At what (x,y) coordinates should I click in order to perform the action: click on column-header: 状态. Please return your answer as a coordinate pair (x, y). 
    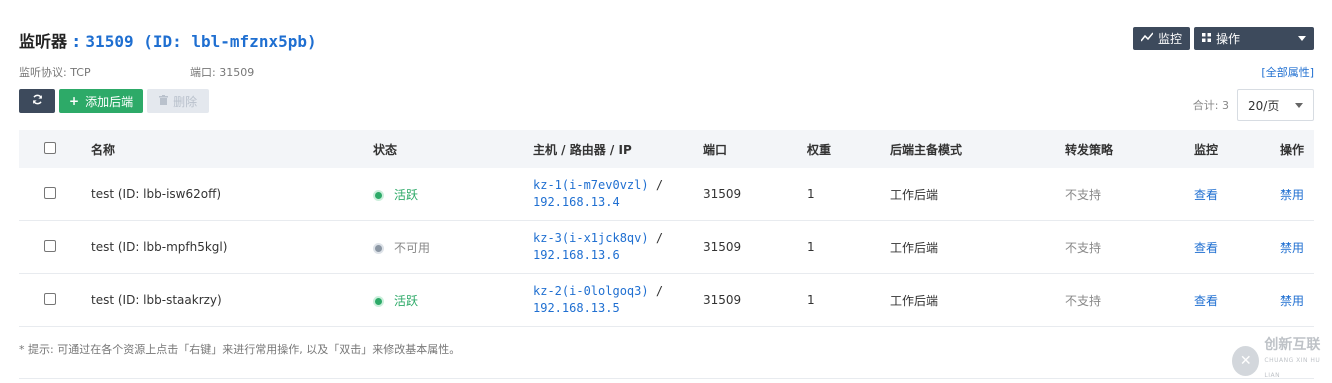
    Looking at the image, I should click on (385, 149).